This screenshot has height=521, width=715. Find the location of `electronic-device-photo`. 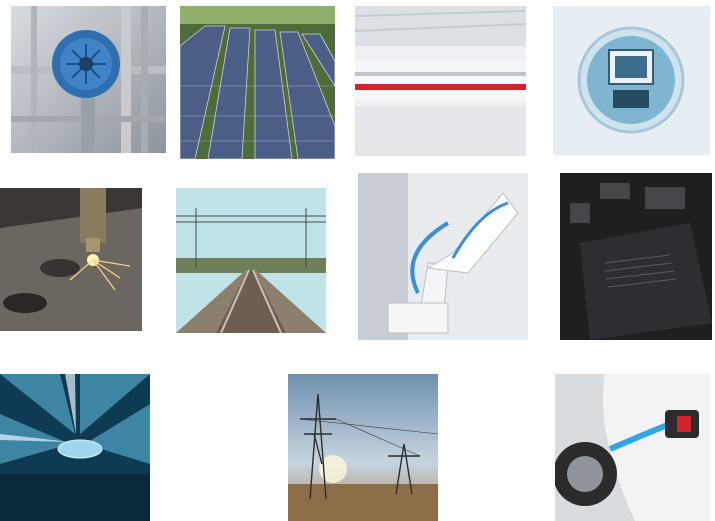

electronic-device-photo is located at coordinates (631, 80).